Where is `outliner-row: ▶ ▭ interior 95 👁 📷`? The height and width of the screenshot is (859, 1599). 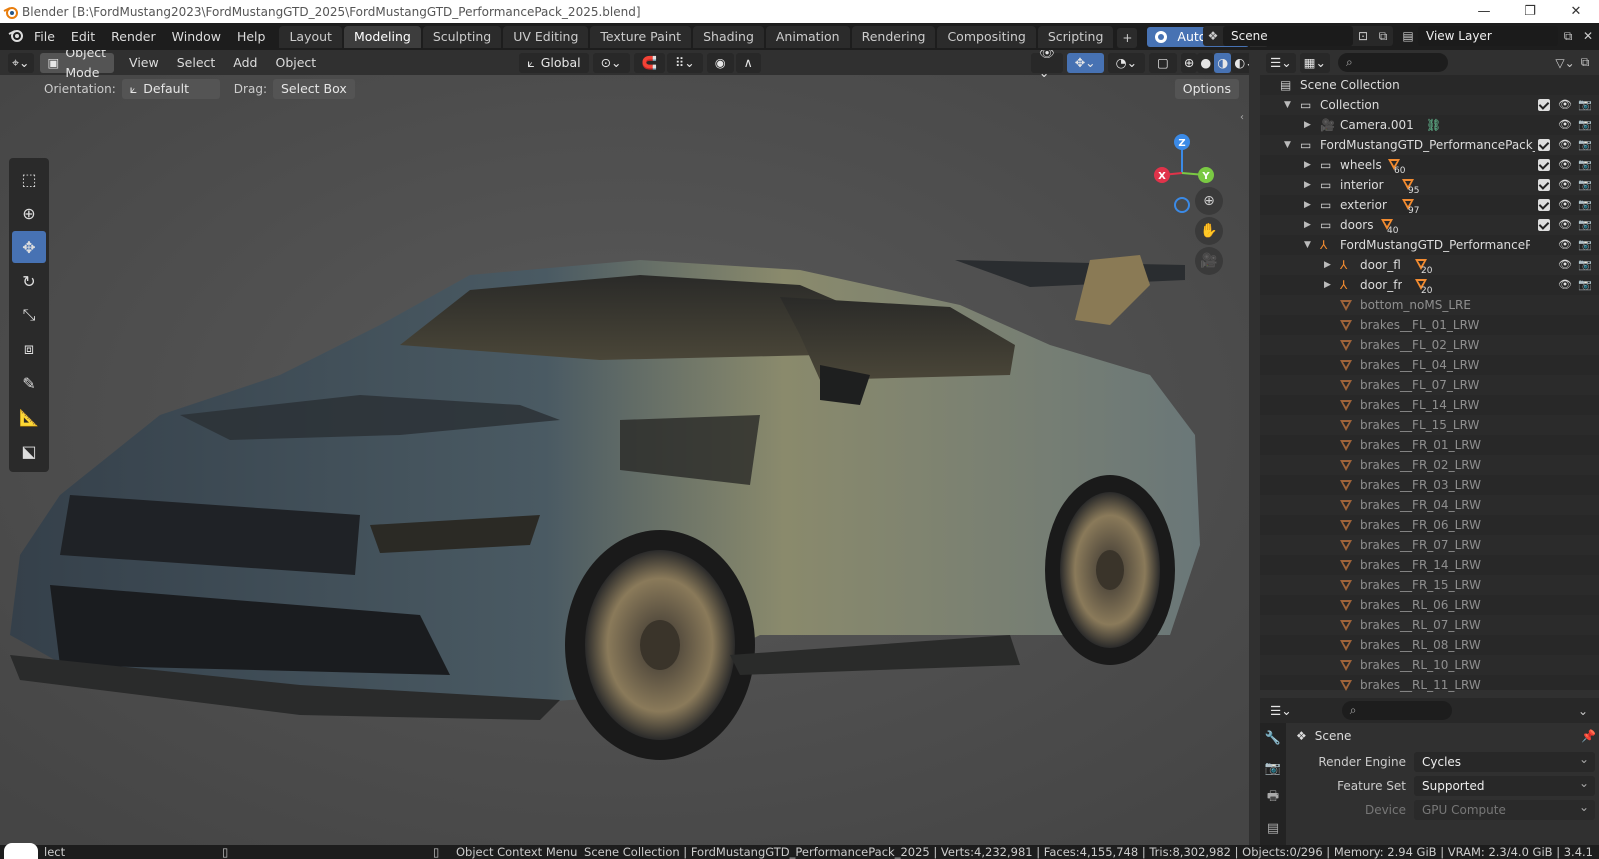
outliner-row: ▶ ▭ interior 95 👁 📷 is located at coordinates (1429, 185).